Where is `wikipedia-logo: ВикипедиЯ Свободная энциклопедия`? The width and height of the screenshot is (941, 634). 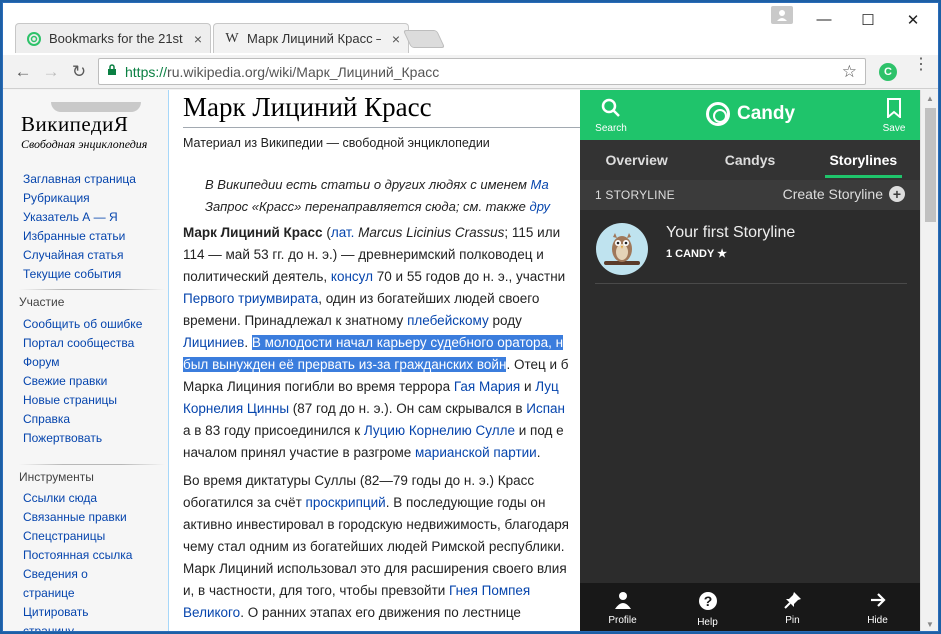 wikipedia-logo: ВикипедиЯ Свободная энциклопедия is located at coordinates (91, 127).